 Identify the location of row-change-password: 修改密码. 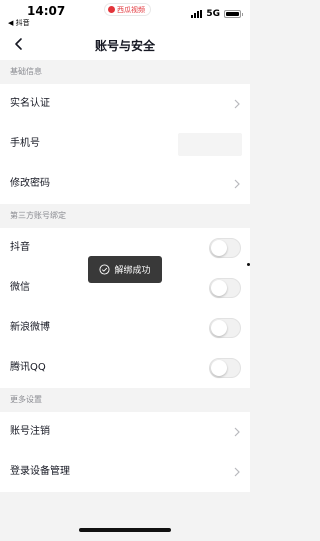
(125, 184).